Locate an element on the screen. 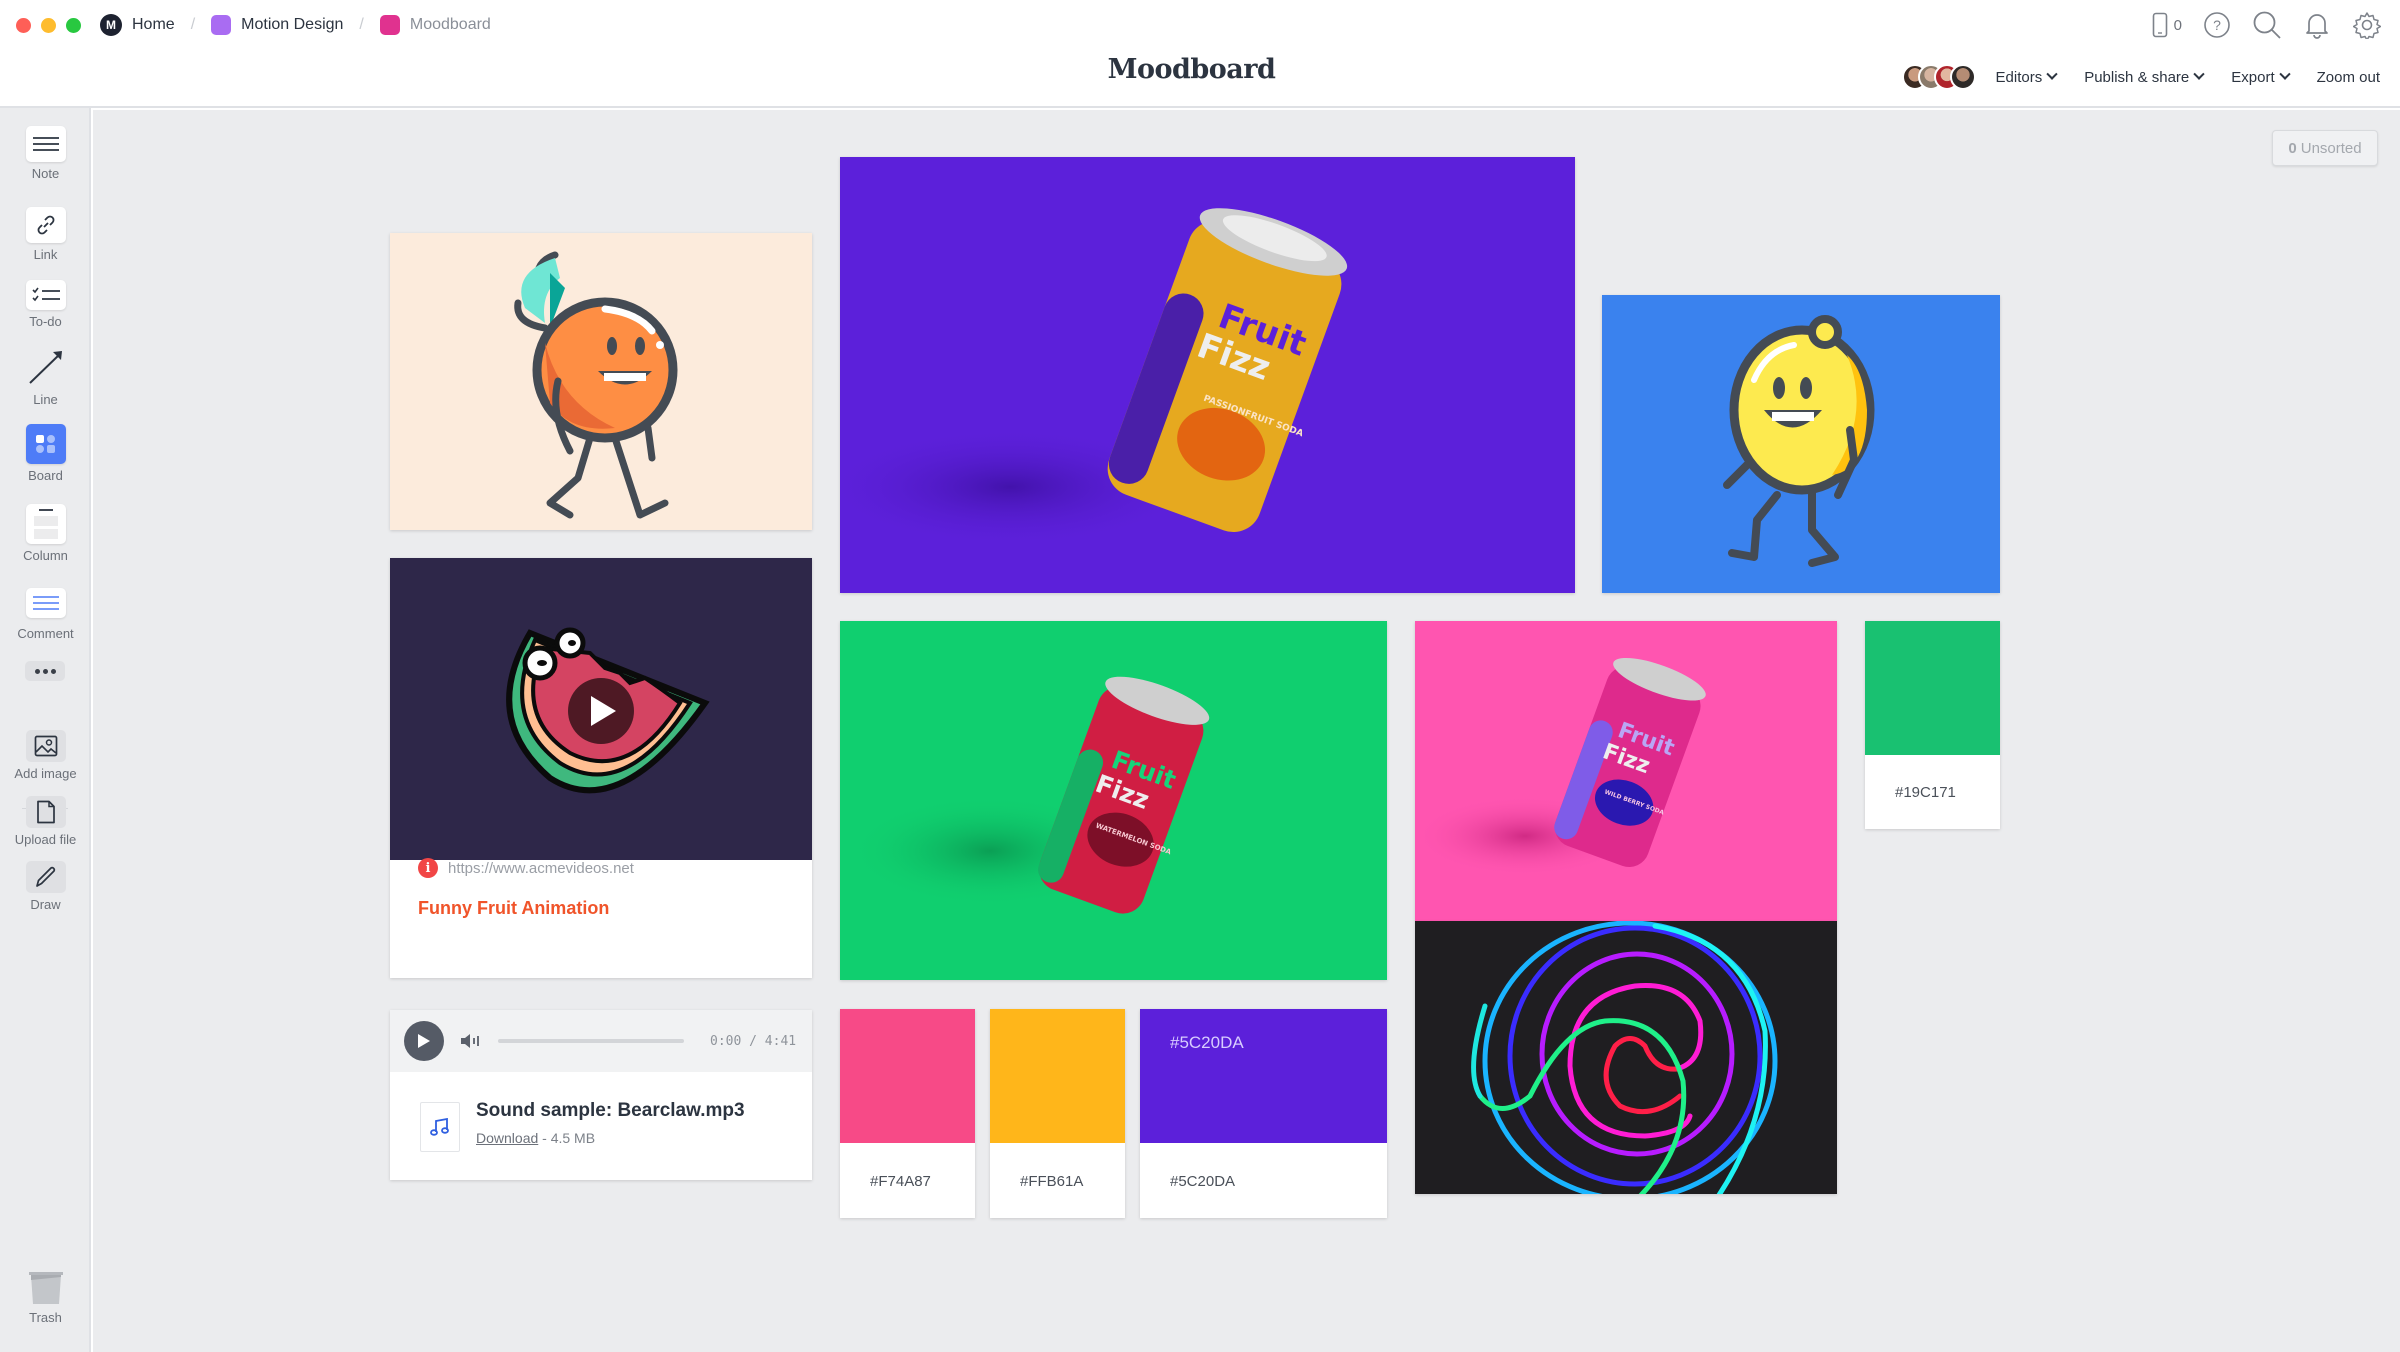 This screenshot has height=1352, width=2400. tool-note: Note is located at coordinates (45, 153).